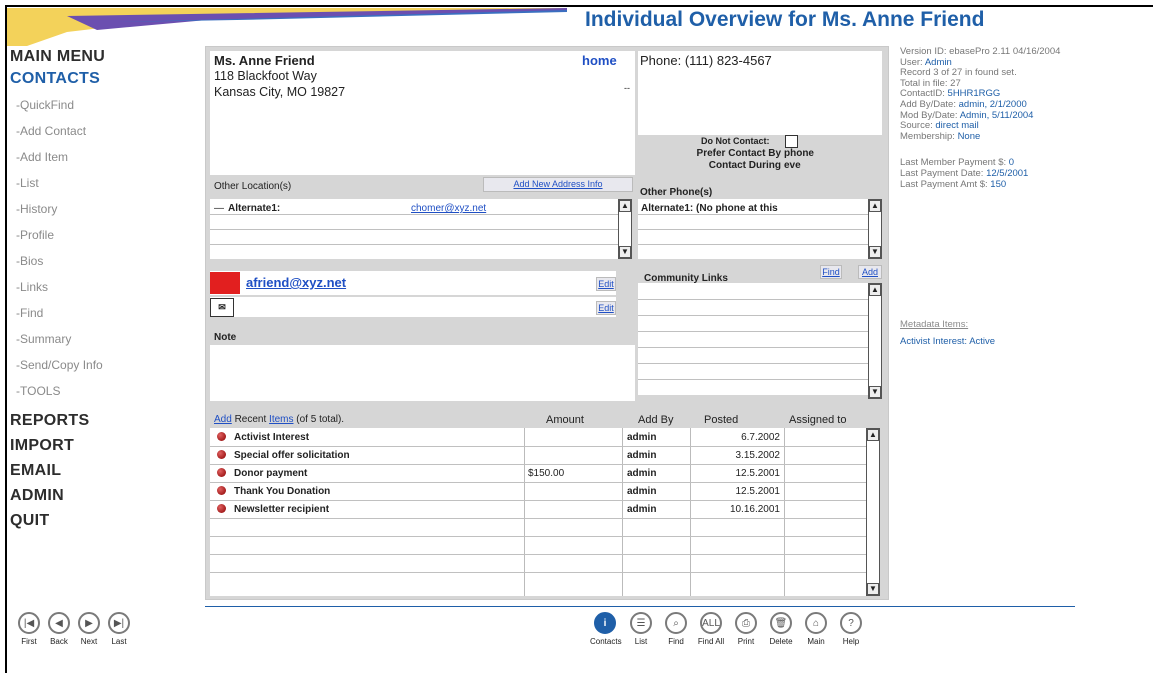  What do you see at coordinates (270, 473) in the screenshot?
I see `item-name: Donor payment` at bounding box center [270, 473].